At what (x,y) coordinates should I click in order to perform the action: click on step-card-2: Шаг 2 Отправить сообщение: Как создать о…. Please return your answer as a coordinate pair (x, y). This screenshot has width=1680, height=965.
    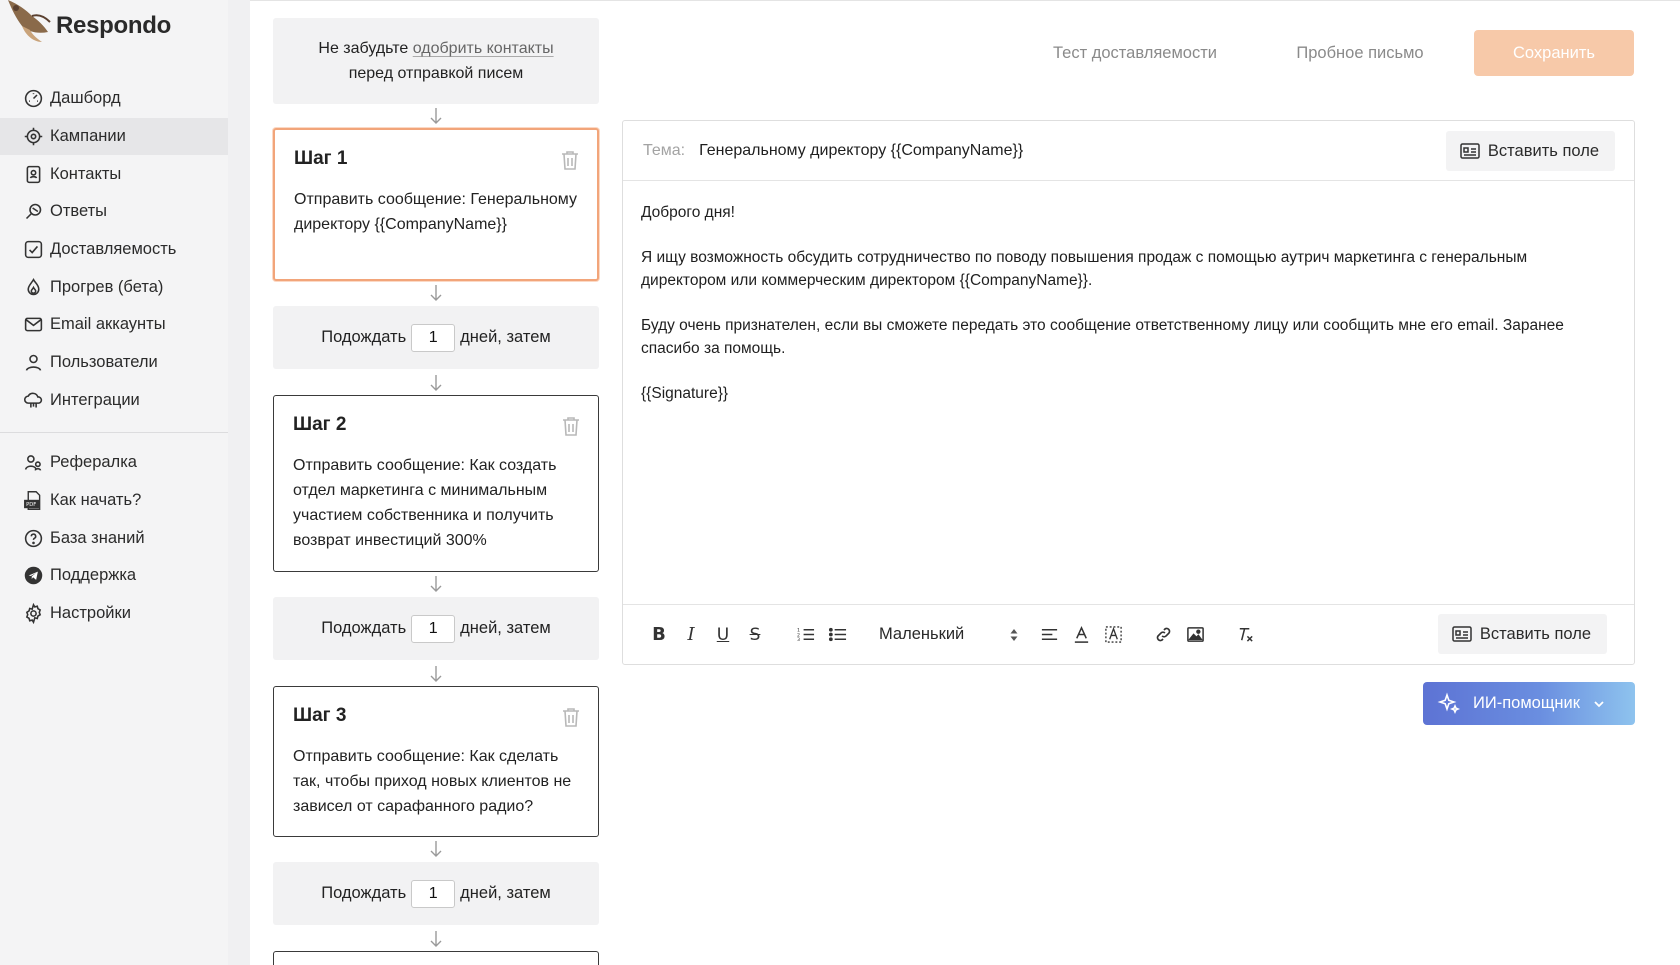
    Looking at the image, I should click on (436, 483).